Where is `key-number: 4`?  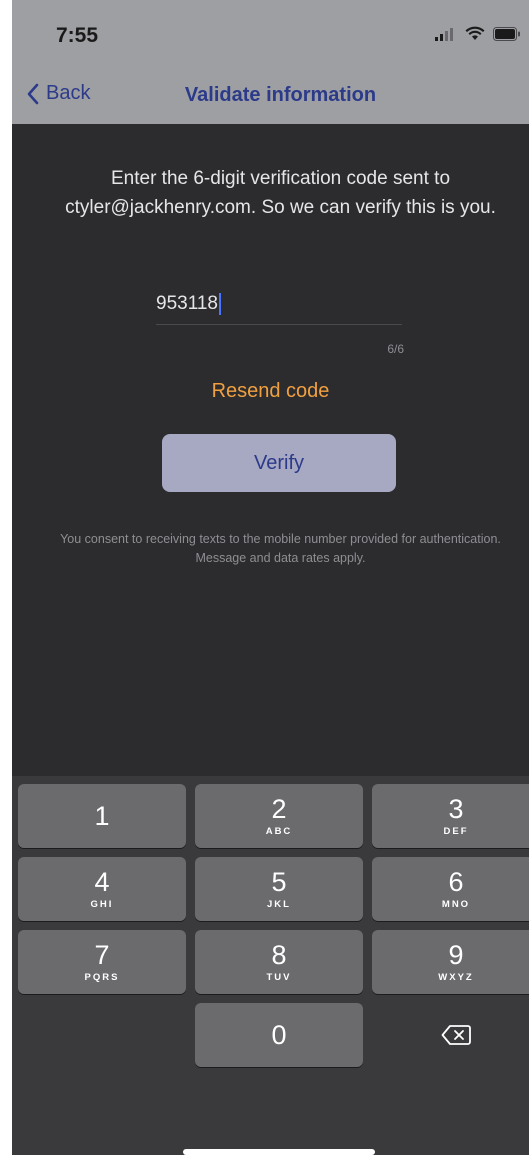
key-number: 4 is located at coordinates (102, 881).